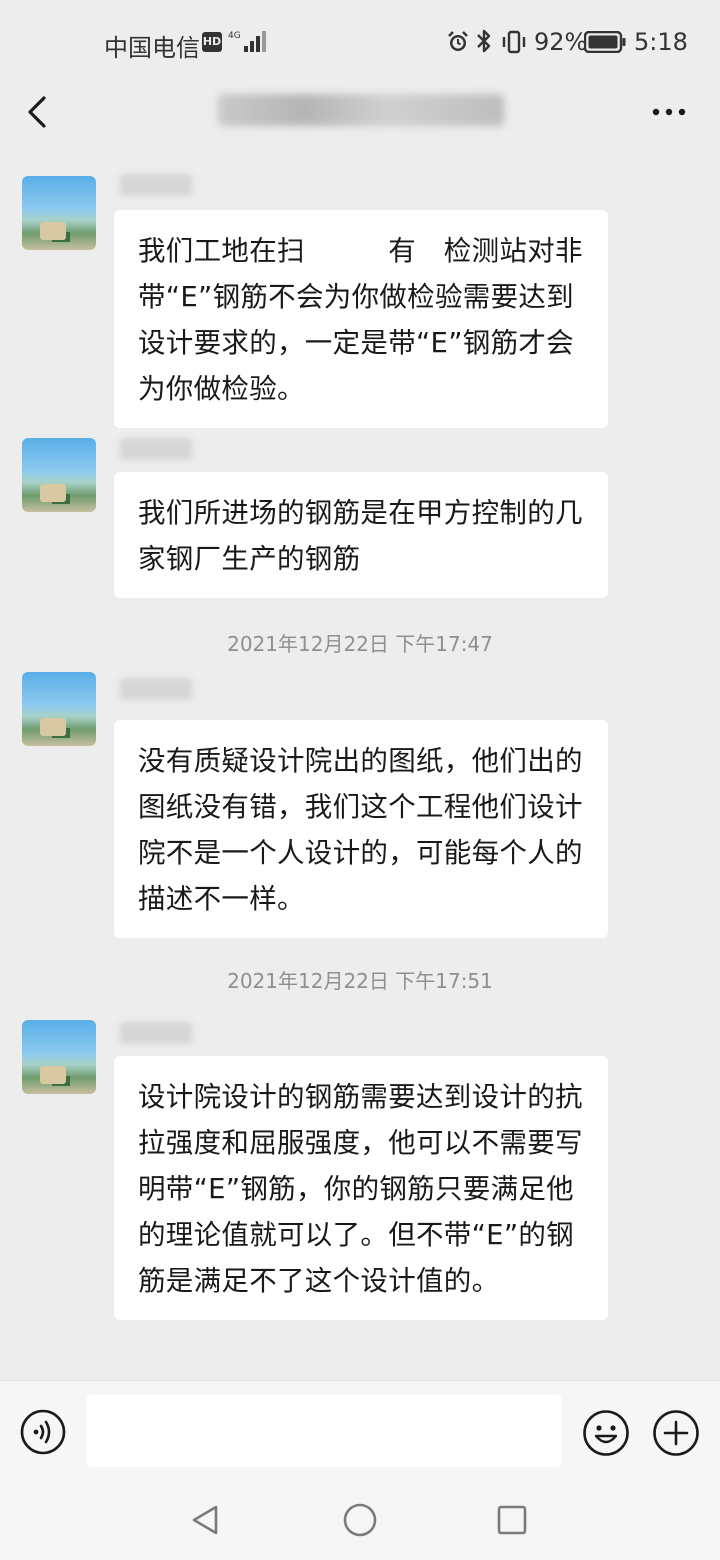 The width and height of the screenshot is (720, 1560). I want to click on chat-title-redacted, so click(361, 110).